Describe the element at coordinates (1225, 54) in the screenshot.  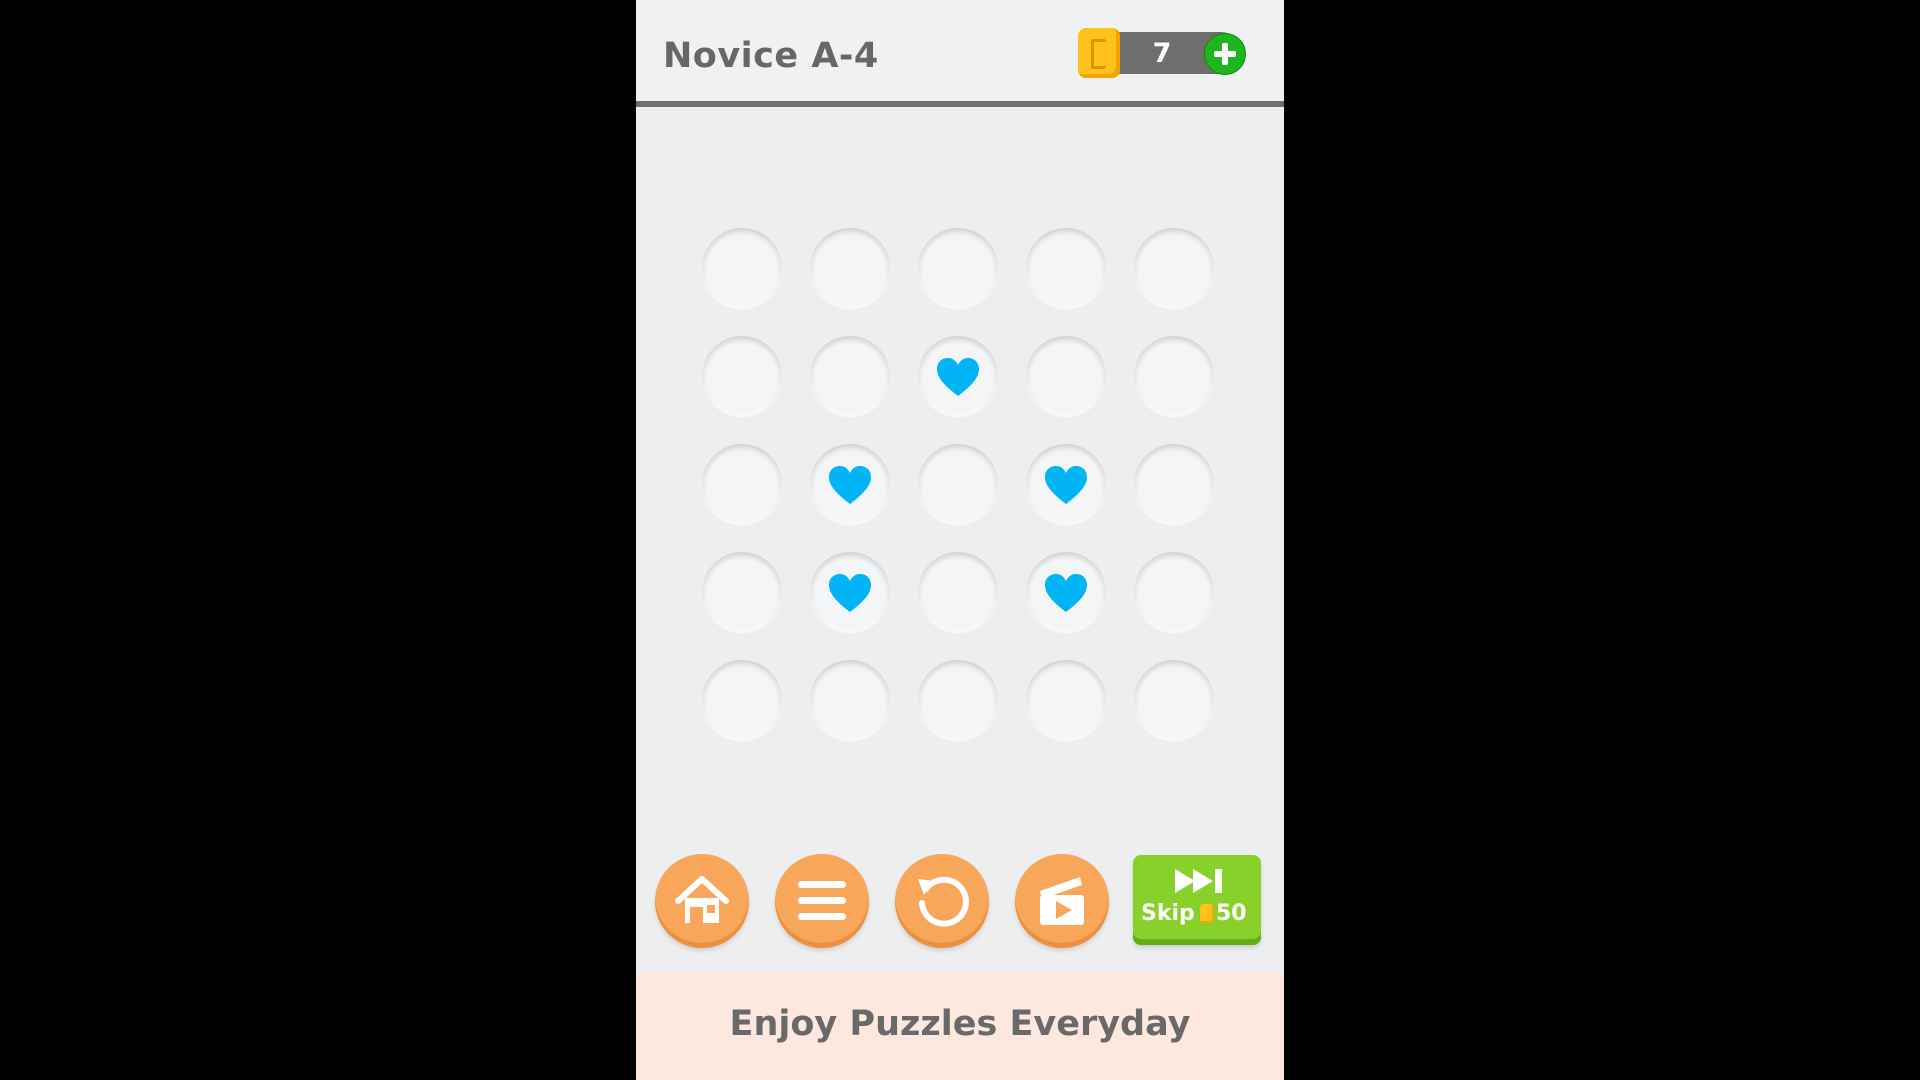
I see `add-coins-button` at that location.